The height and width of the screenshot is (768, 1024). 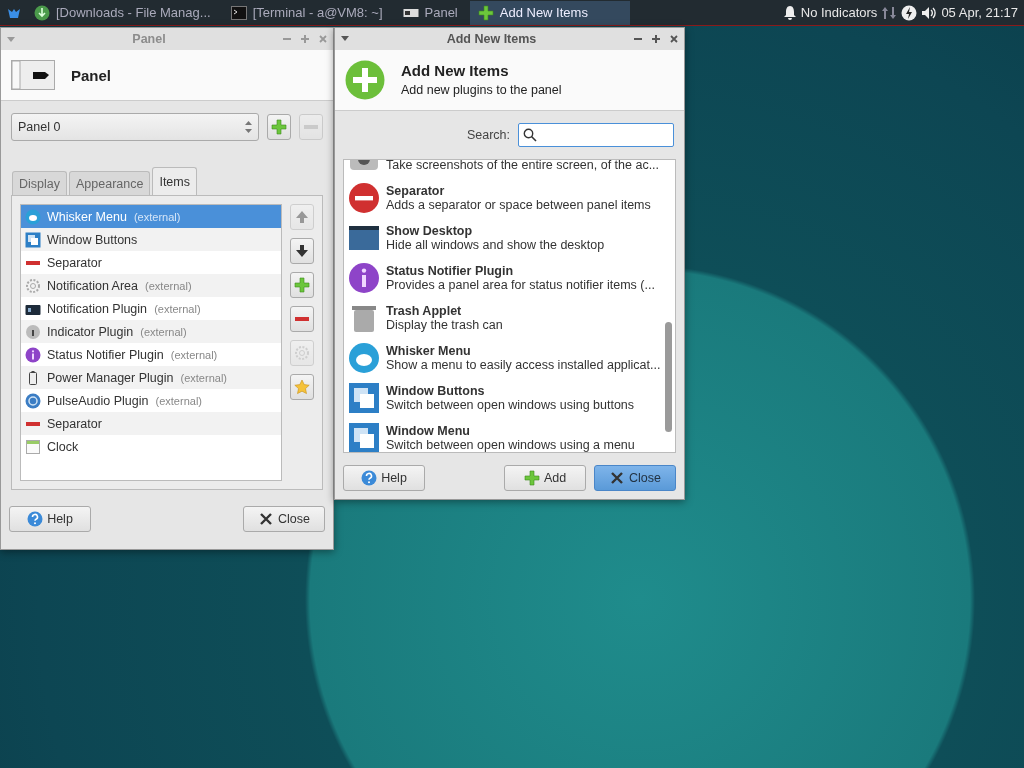 I want to click on list-item: Indicator Plugin (external), so click(x=151, y=331).